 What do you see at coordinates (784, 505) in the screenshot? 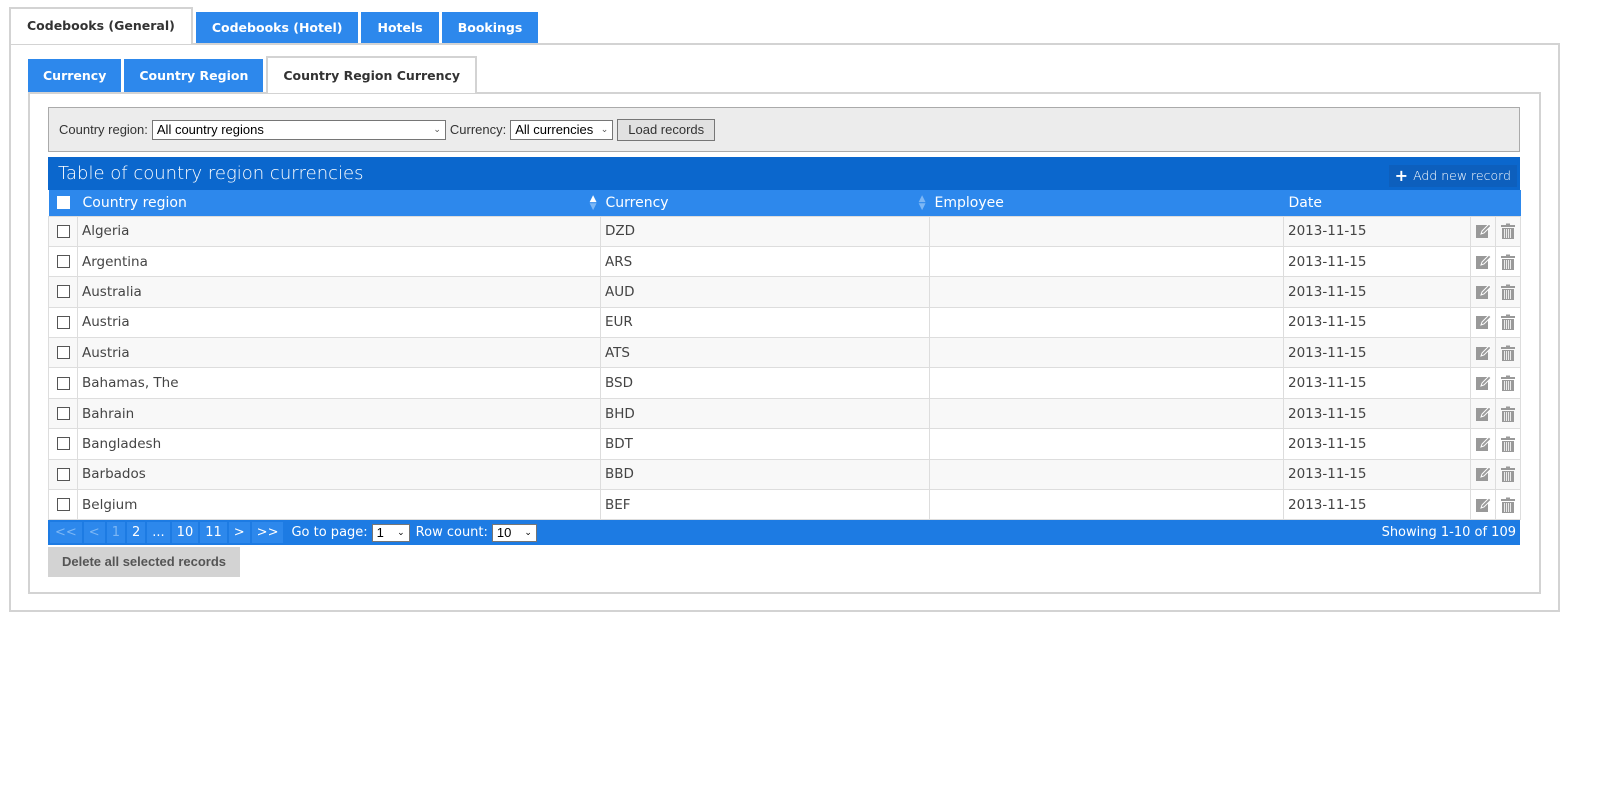
I see `table-row: Belgium BEF 2013-11-15` at bounding box center [784, 505].